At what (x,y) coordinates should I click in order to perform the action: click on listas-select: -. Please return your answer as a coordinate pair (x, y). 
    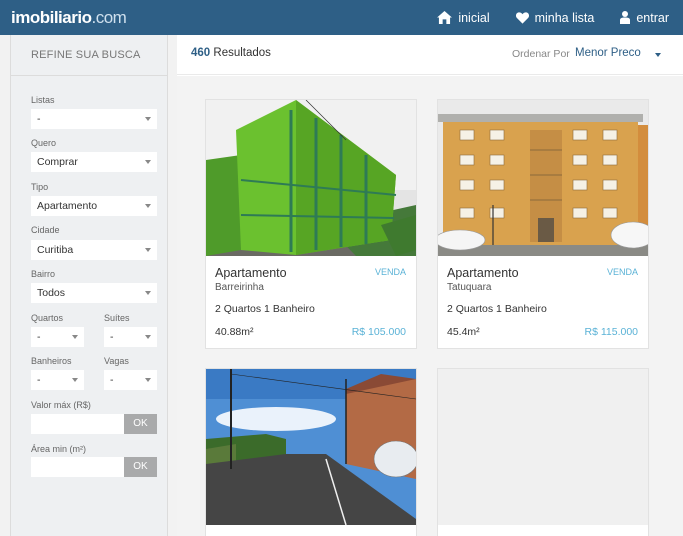
    Looking at the image, I should click on (94, 119).